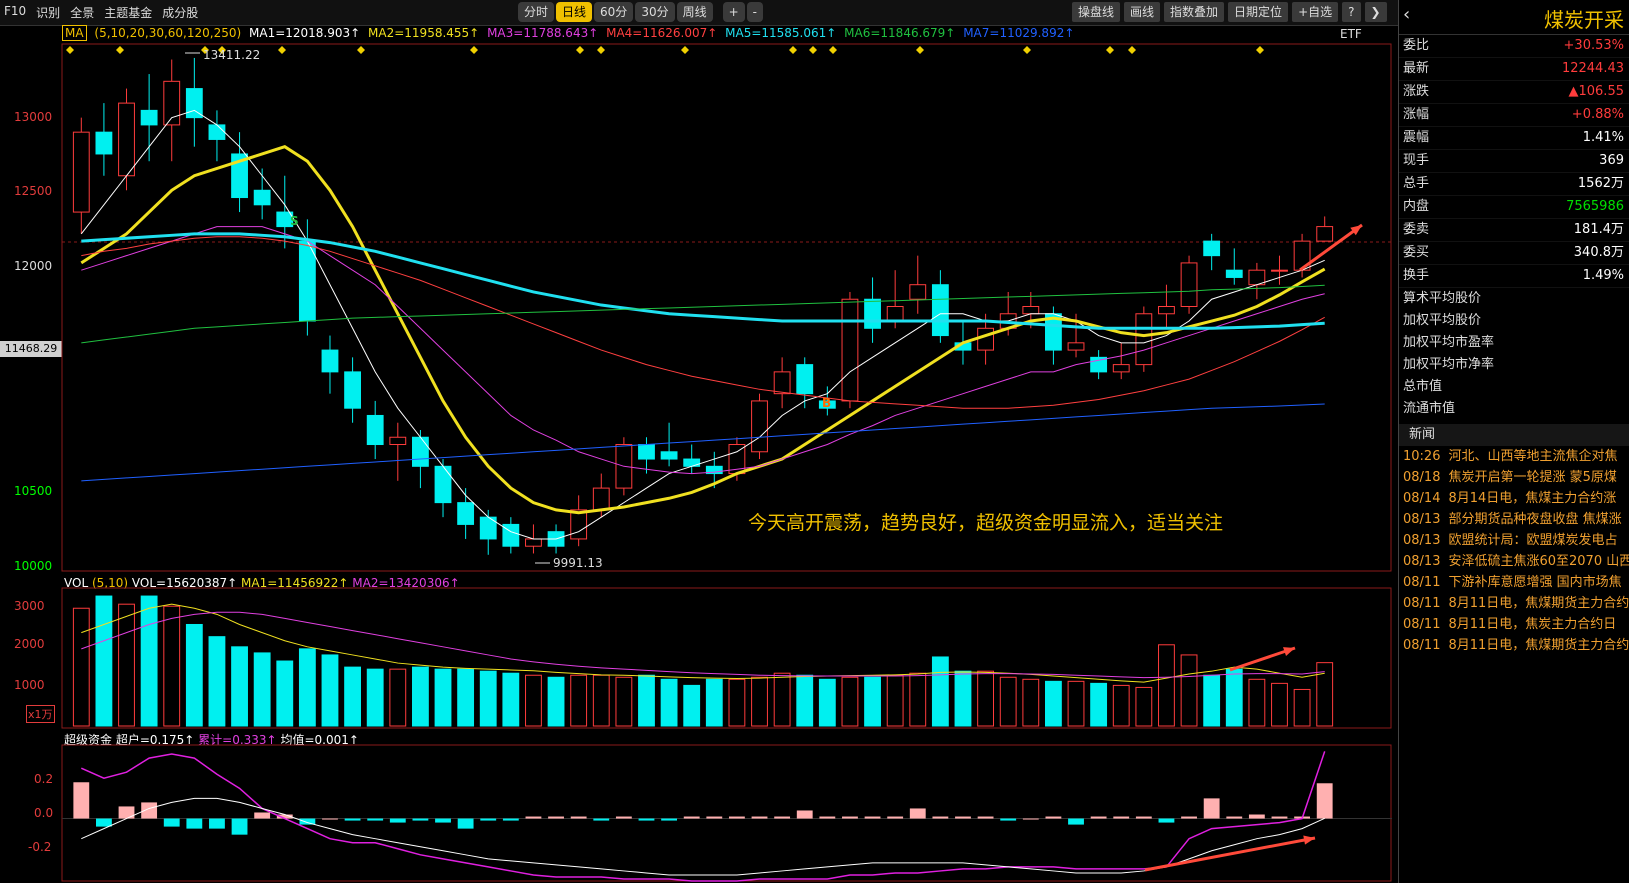 The width and height of the screenshot is (1629, 883). Describe the element at coordinates (1514, 321) in the screenshot. I see `extra-metric: 加权平均股价` at that location.